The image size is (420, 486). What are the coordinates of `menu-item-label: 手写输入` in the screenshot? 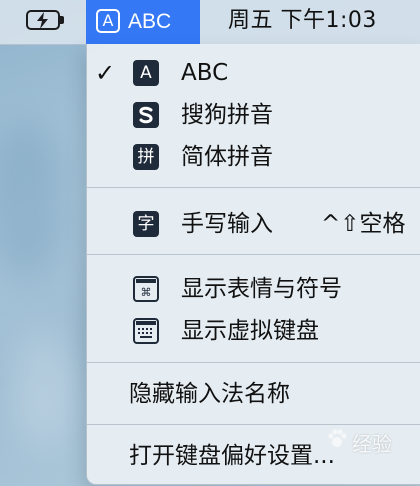 It's located at (227, 224).